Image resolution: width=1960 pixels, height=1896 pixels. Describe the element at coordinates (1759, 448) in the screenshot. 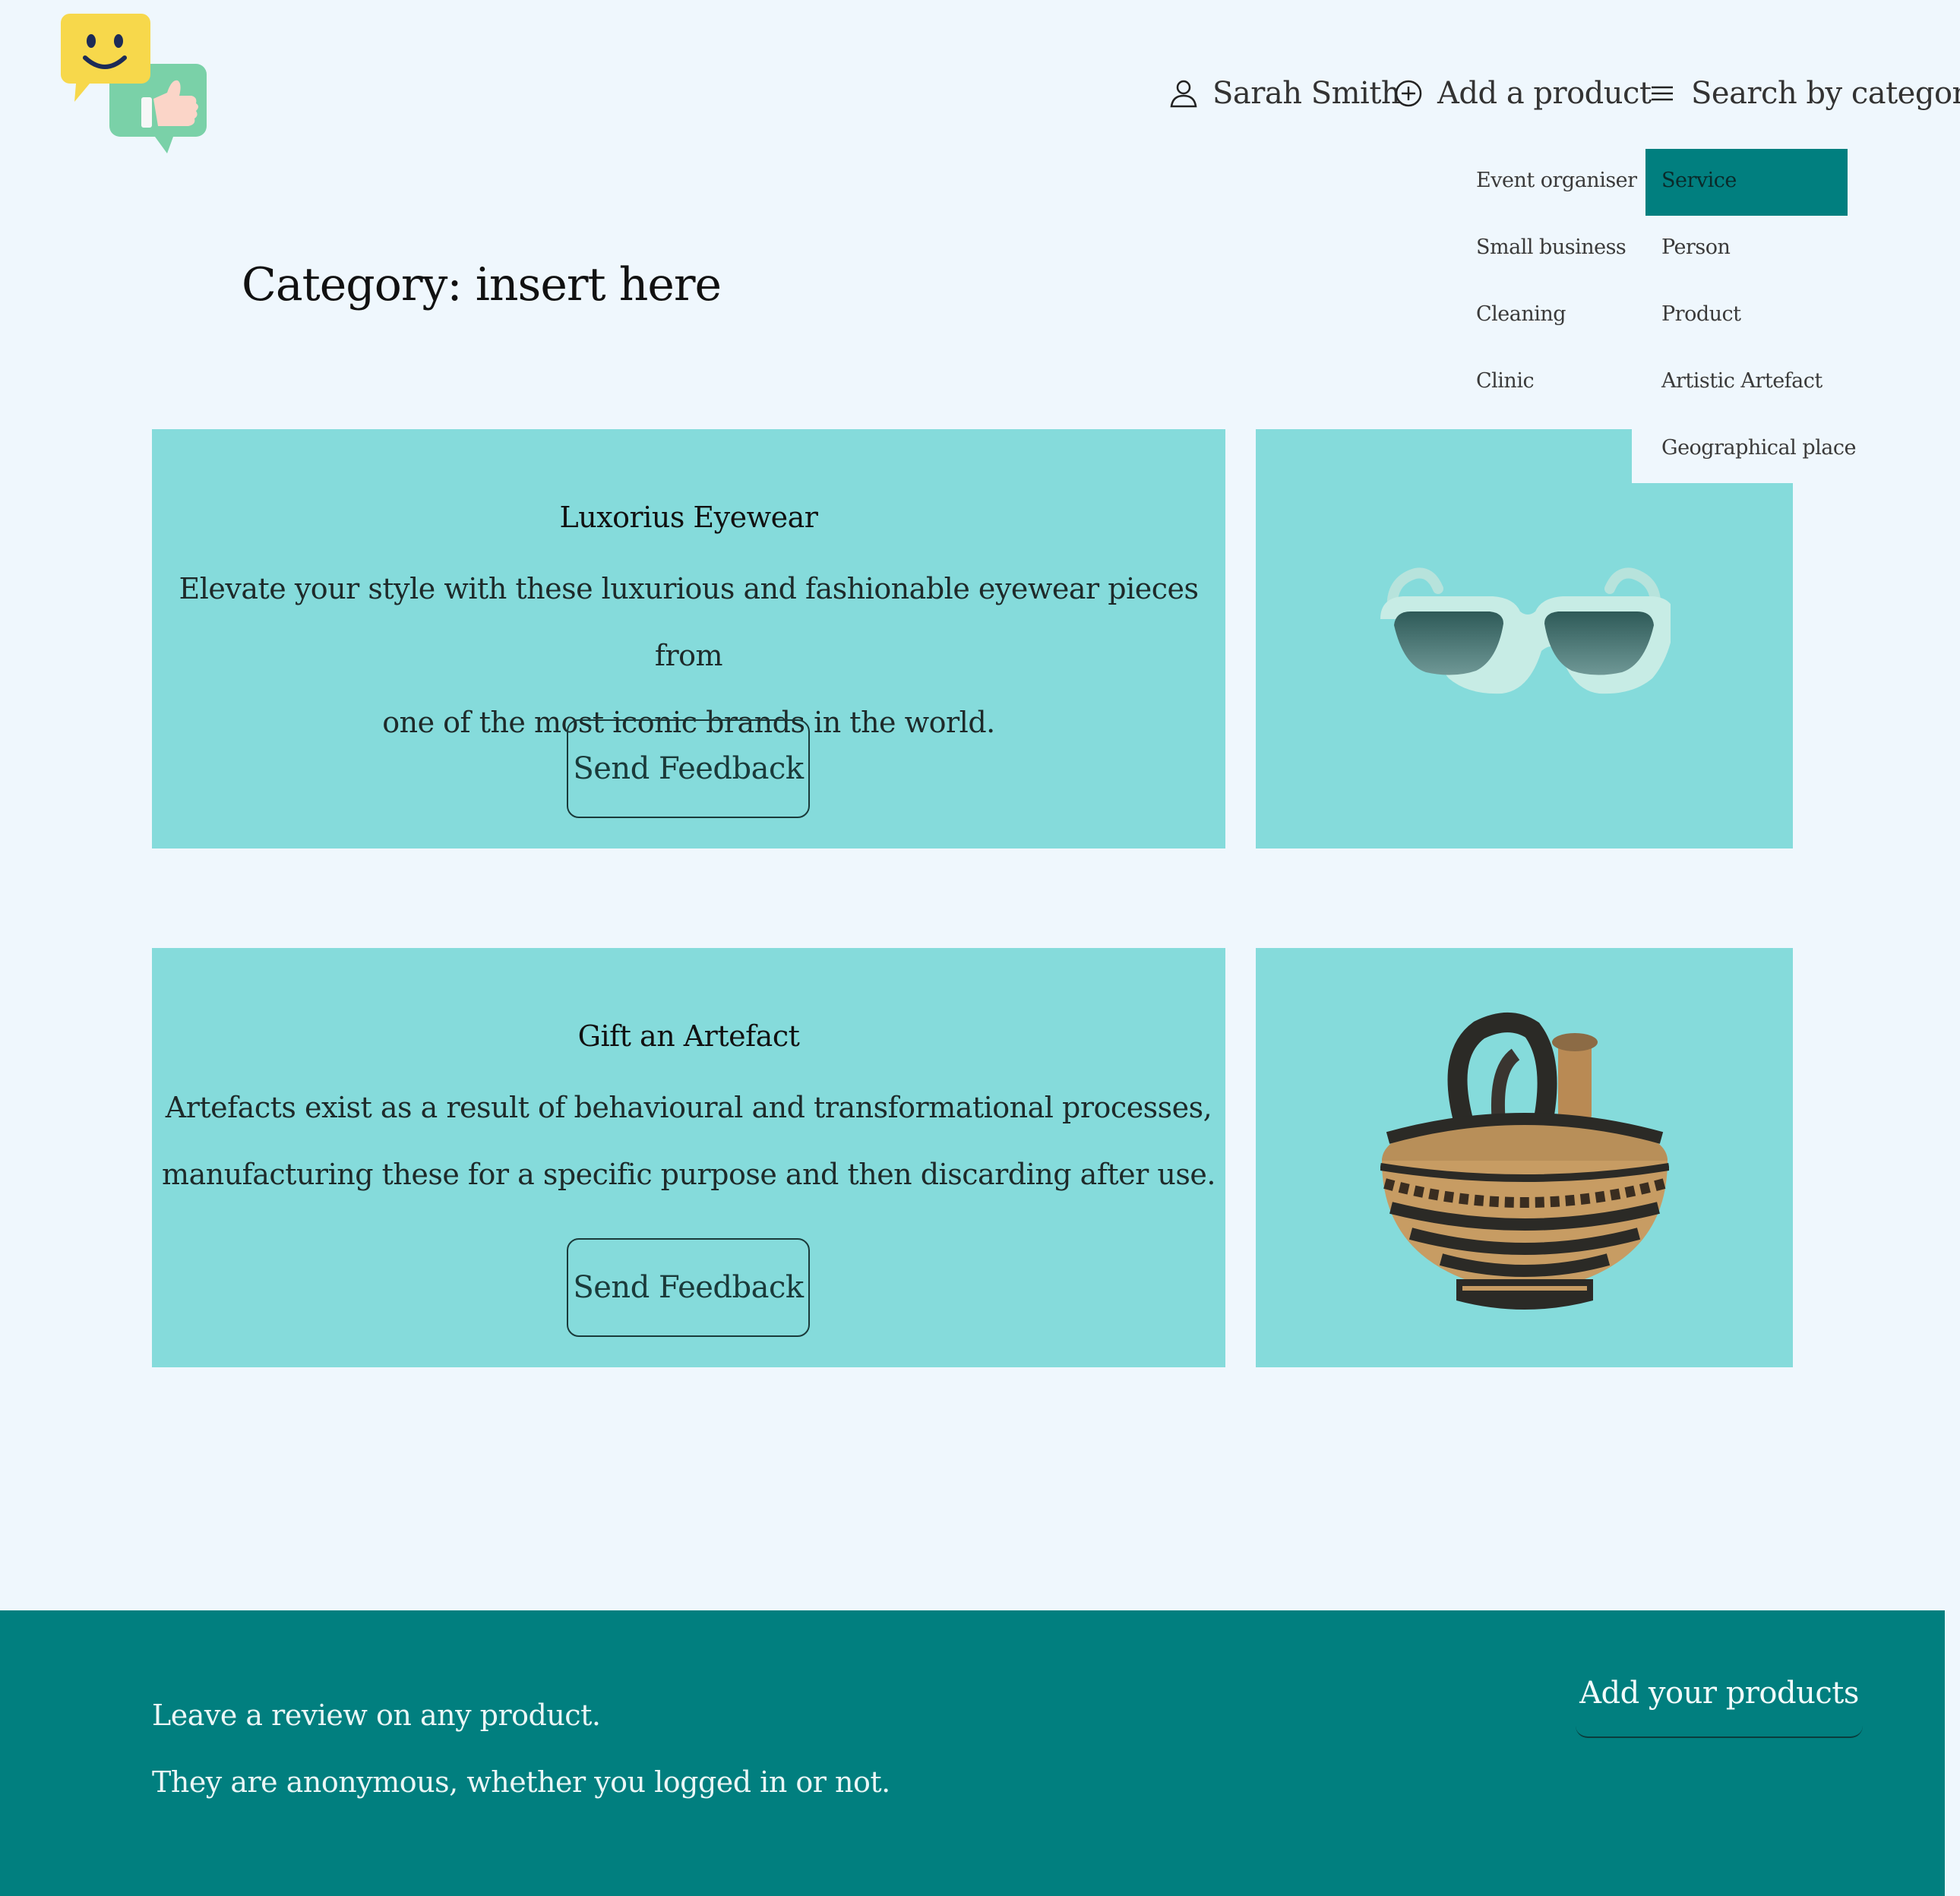

I see `category-geographical-place-overlay: Geographical place` at that location.